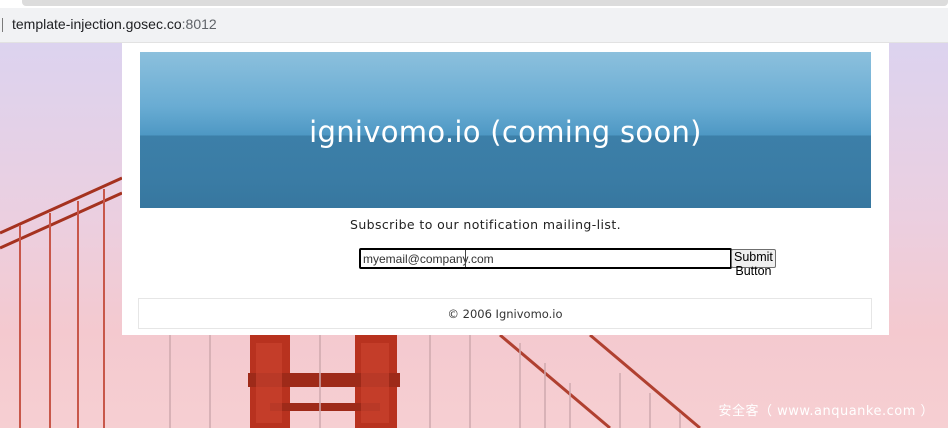  What do you see at coordinates (485, 3) in the screenshot?
I see `tab-strip` at bounding box center [485, 3].